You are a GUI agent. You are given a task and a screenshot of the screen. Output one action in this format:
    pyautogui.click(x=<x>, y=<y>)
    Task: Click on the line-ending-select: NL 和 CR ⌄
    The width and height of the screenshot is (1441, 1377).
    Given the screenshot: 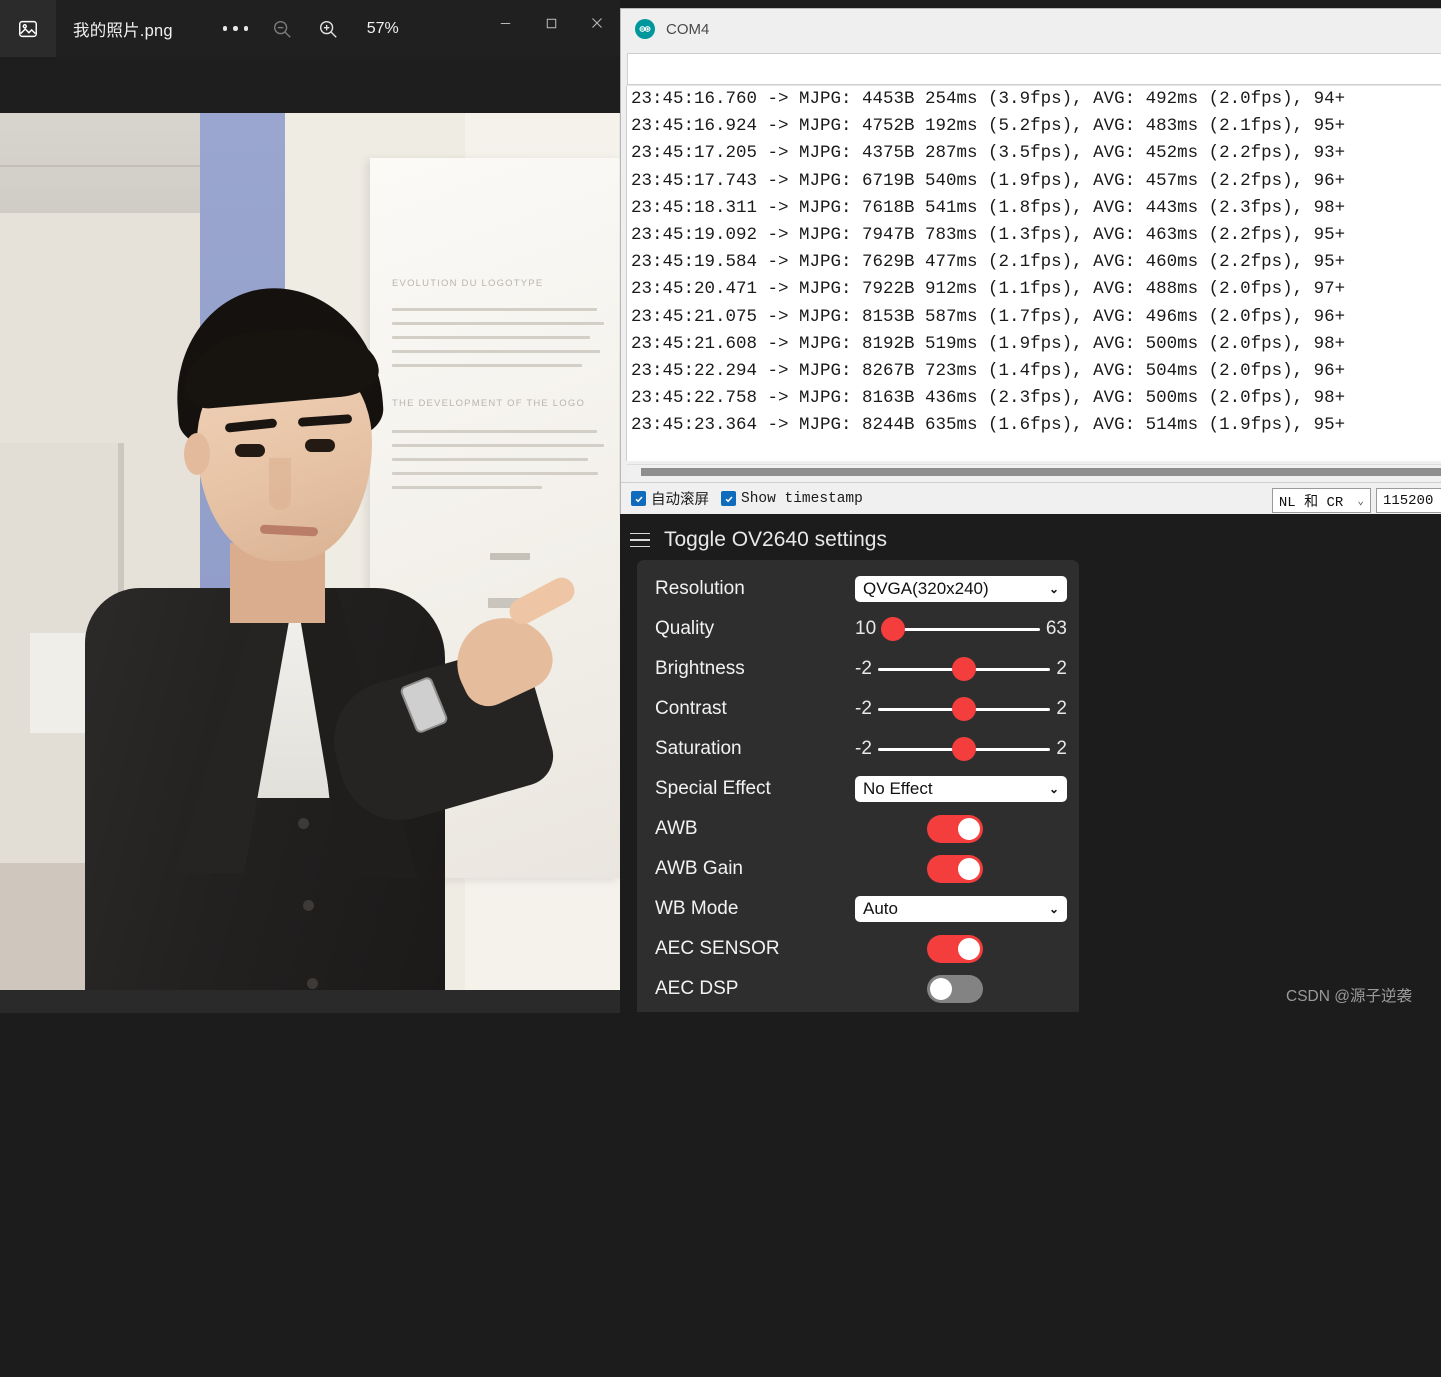 What is the action you would take?
    pyautogui.click(x=1321, y=500)
    